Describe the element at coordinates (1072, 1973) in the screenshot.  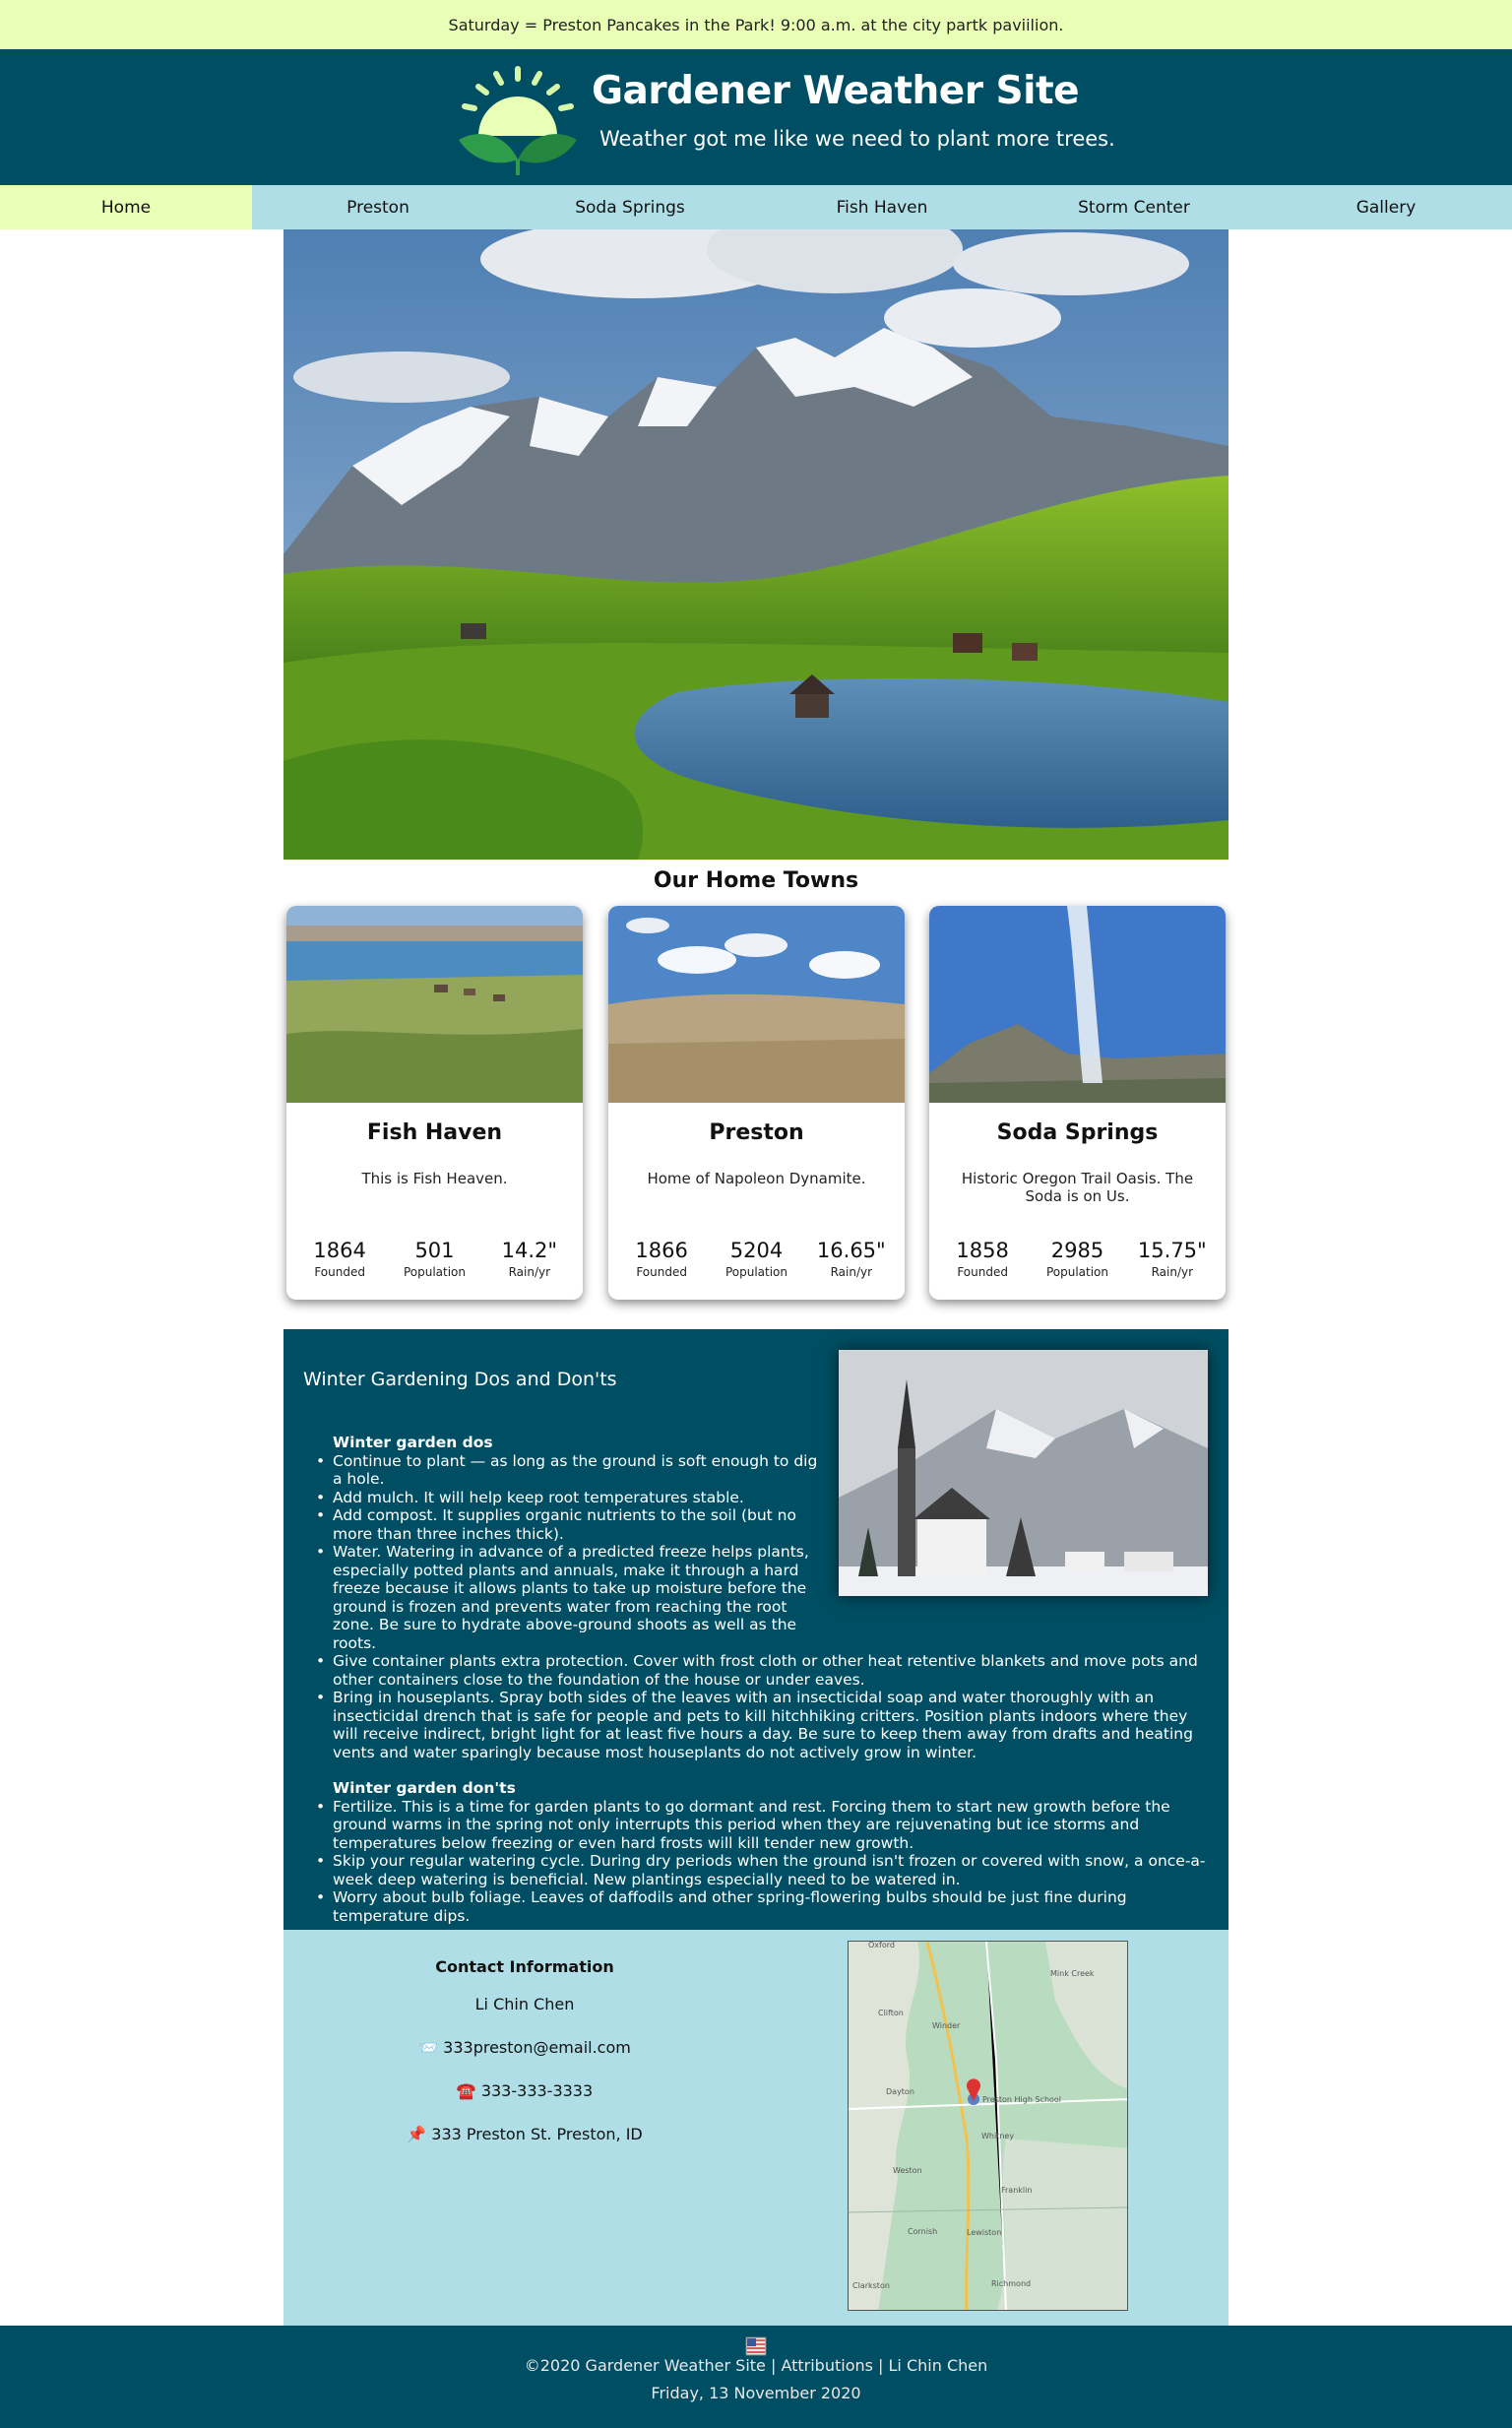
I see `map-label: Mink Creek` at that location.